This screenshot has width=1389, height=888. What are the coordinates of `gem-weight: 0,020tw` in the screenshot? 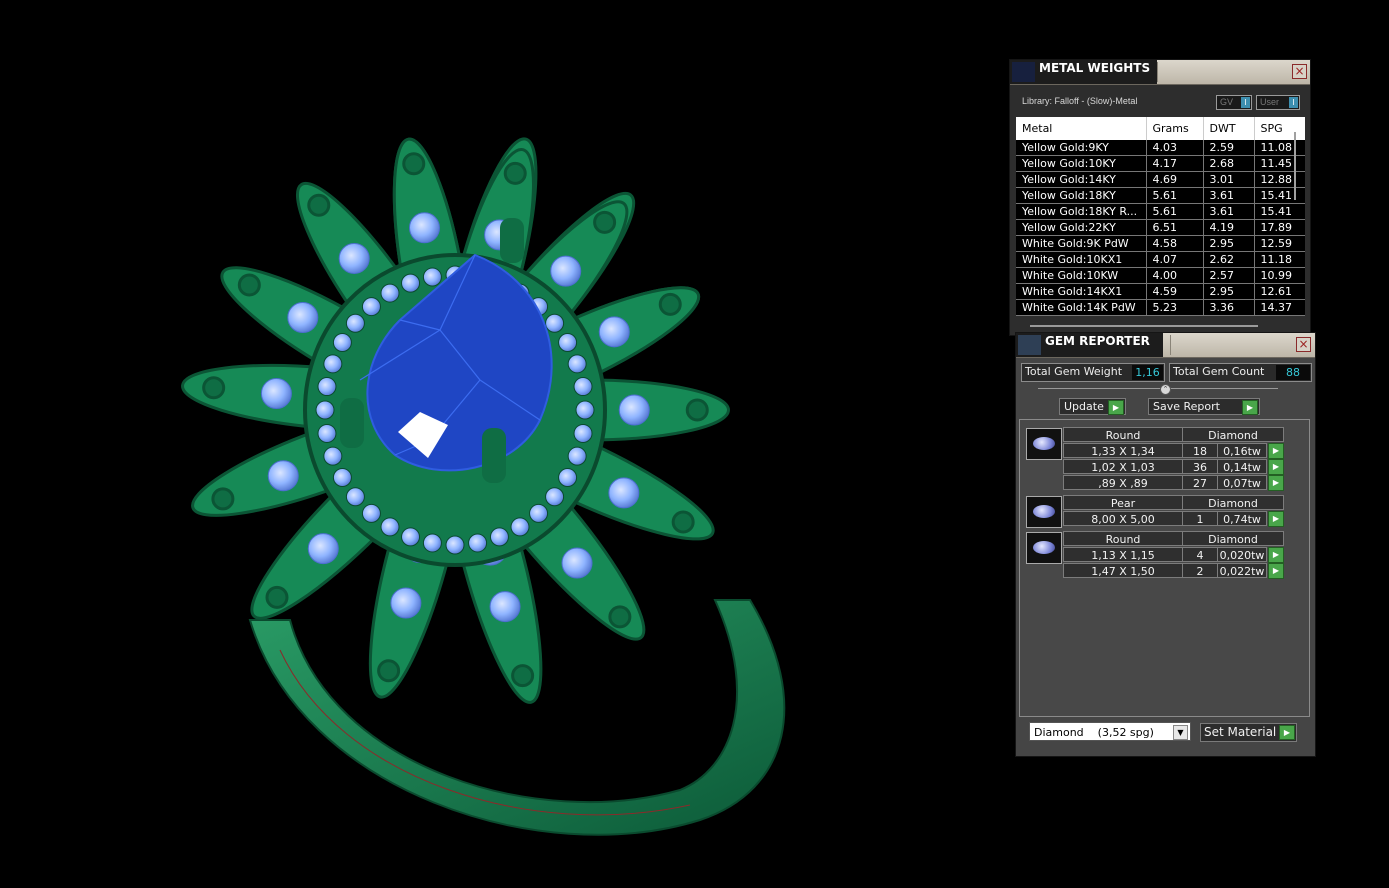 It's located at (1242, 554).